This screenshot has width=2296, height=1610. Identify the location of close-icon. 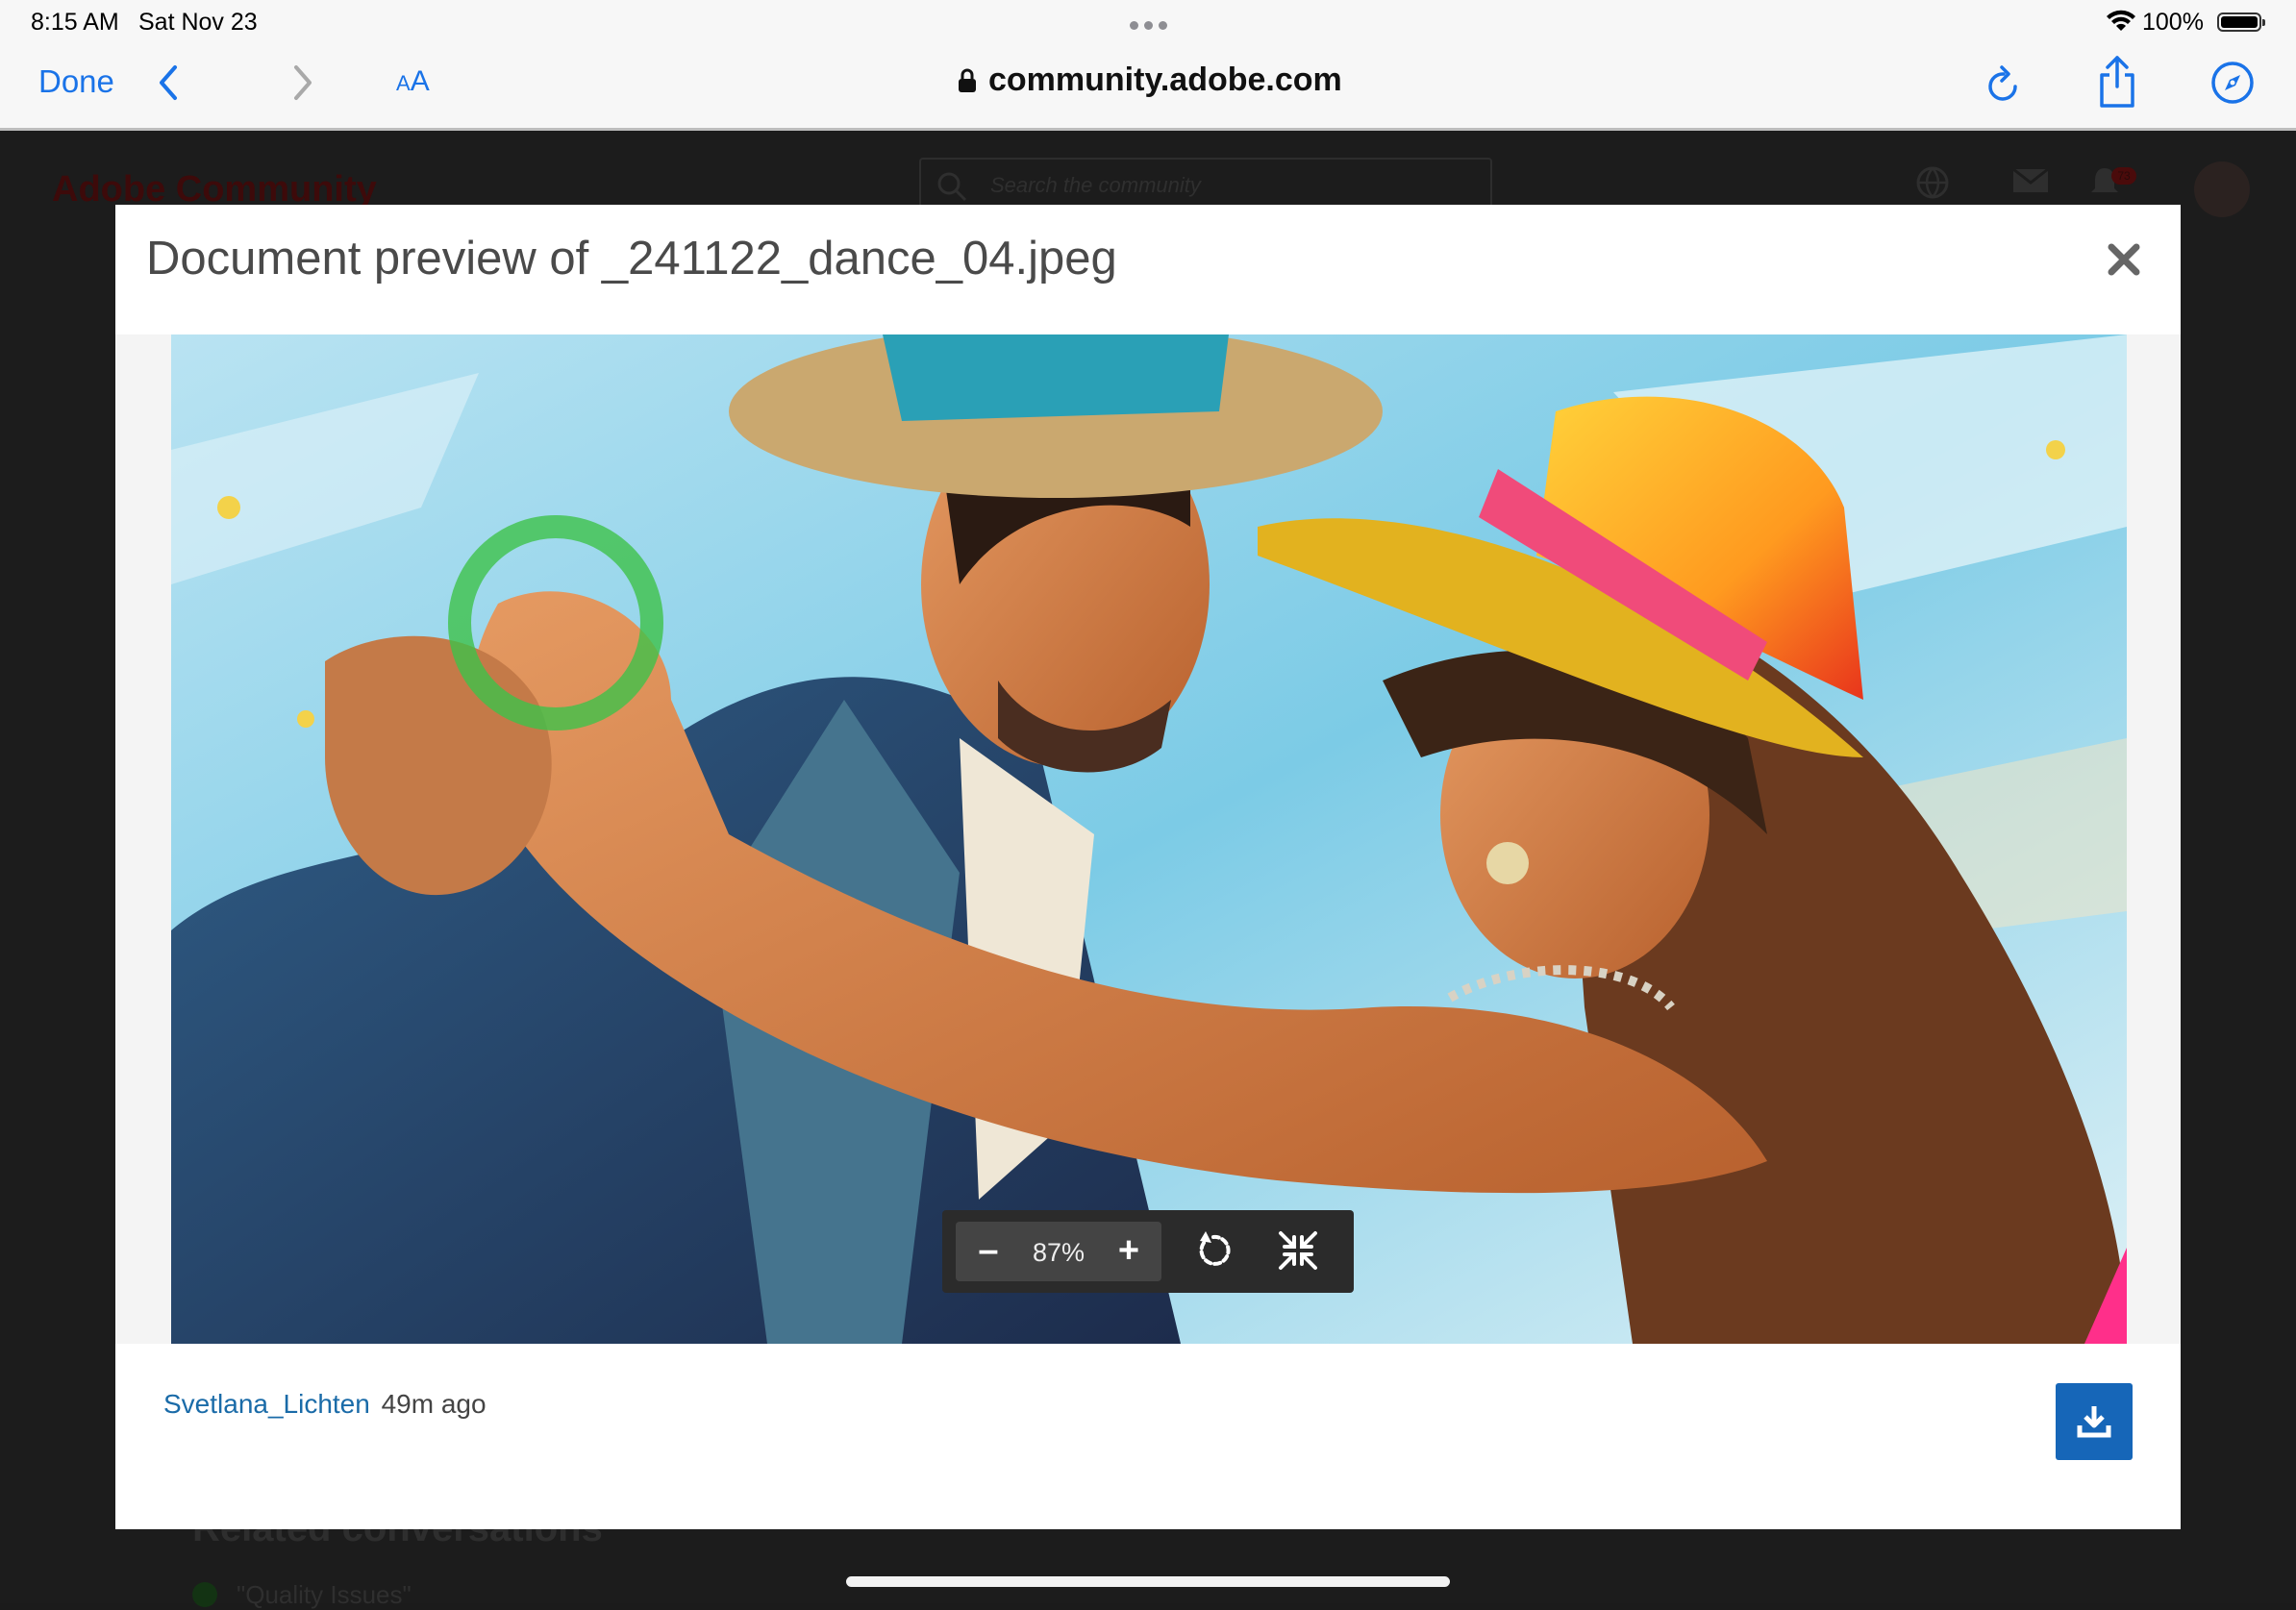
(2124, 259).